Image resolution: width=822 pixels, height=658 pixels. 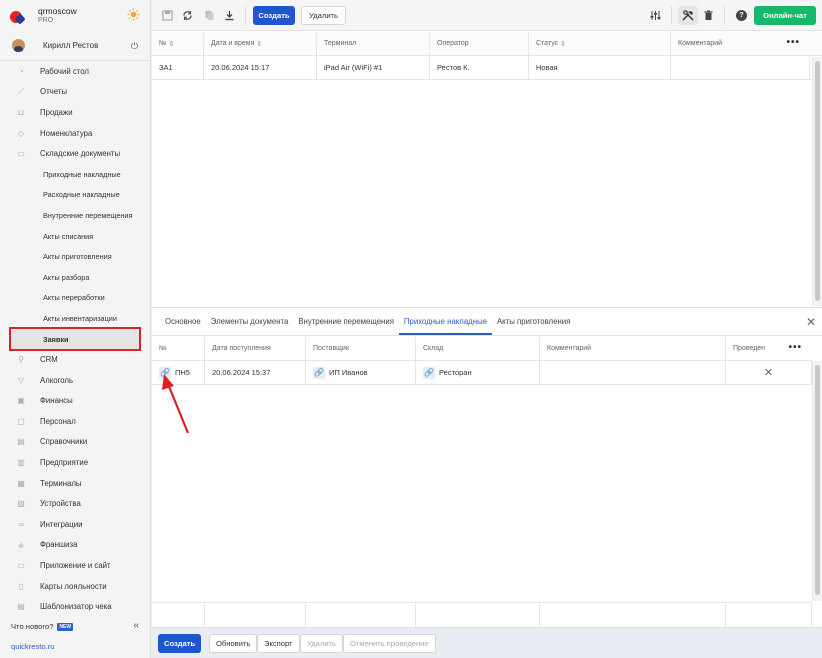 I want to click on tag-icon: ◇, so click(x=21, y=133).